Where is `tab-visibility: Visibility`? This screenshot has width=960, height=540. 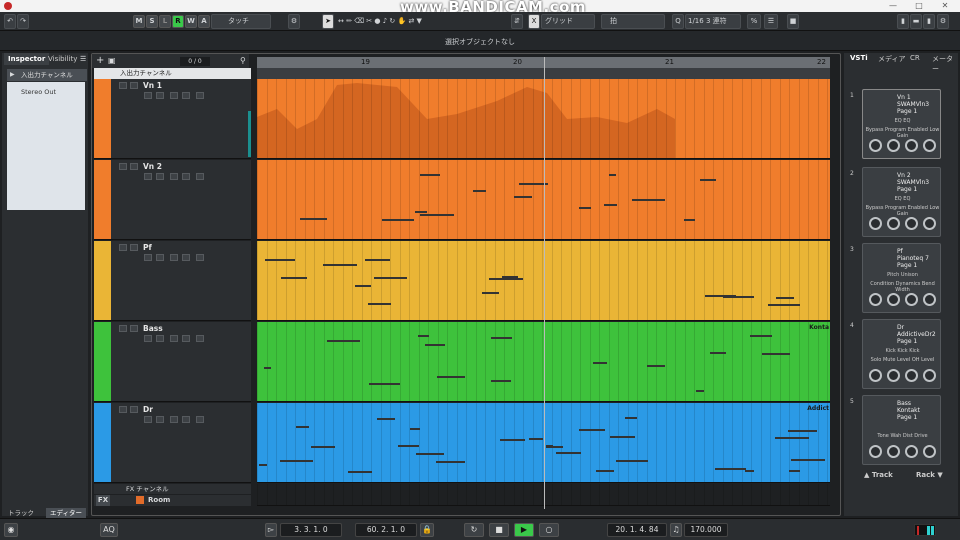
tab-visibility: Visibility is located at coordinates (62, 59).